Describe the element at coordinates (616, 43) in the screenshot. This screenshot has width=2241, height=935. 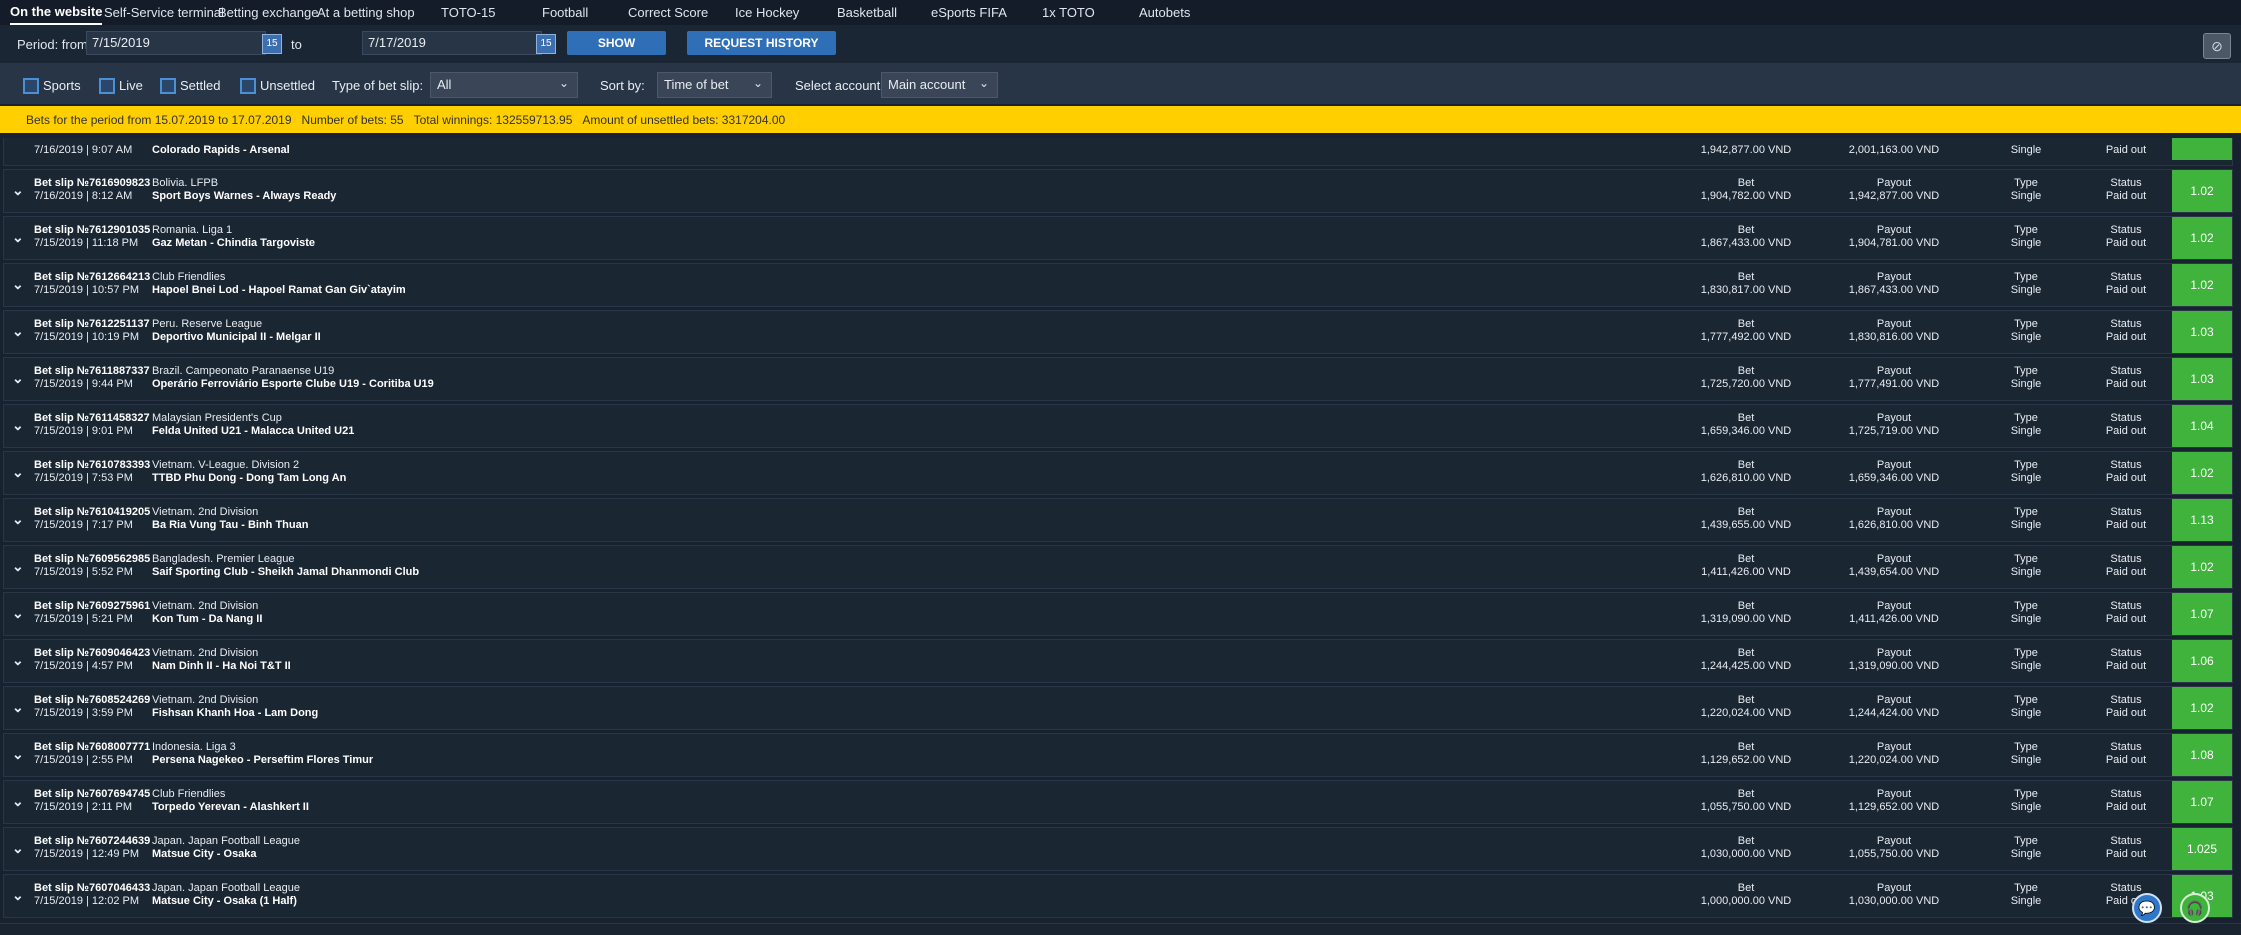
I see `show-button: SHOW` at that location.